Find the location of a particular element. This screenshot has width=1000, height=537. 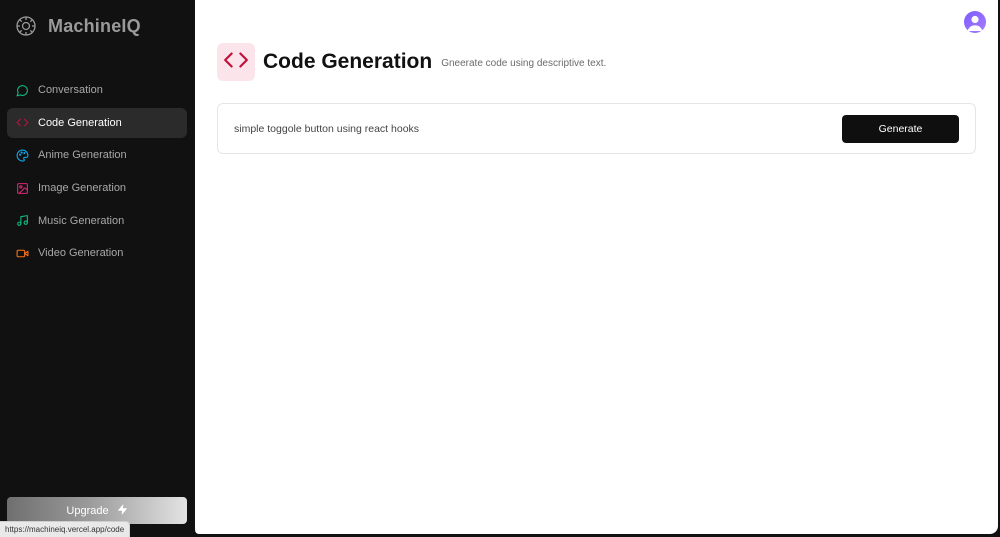

upgrade-button: Upgrade is located at coordinates (97, 510).